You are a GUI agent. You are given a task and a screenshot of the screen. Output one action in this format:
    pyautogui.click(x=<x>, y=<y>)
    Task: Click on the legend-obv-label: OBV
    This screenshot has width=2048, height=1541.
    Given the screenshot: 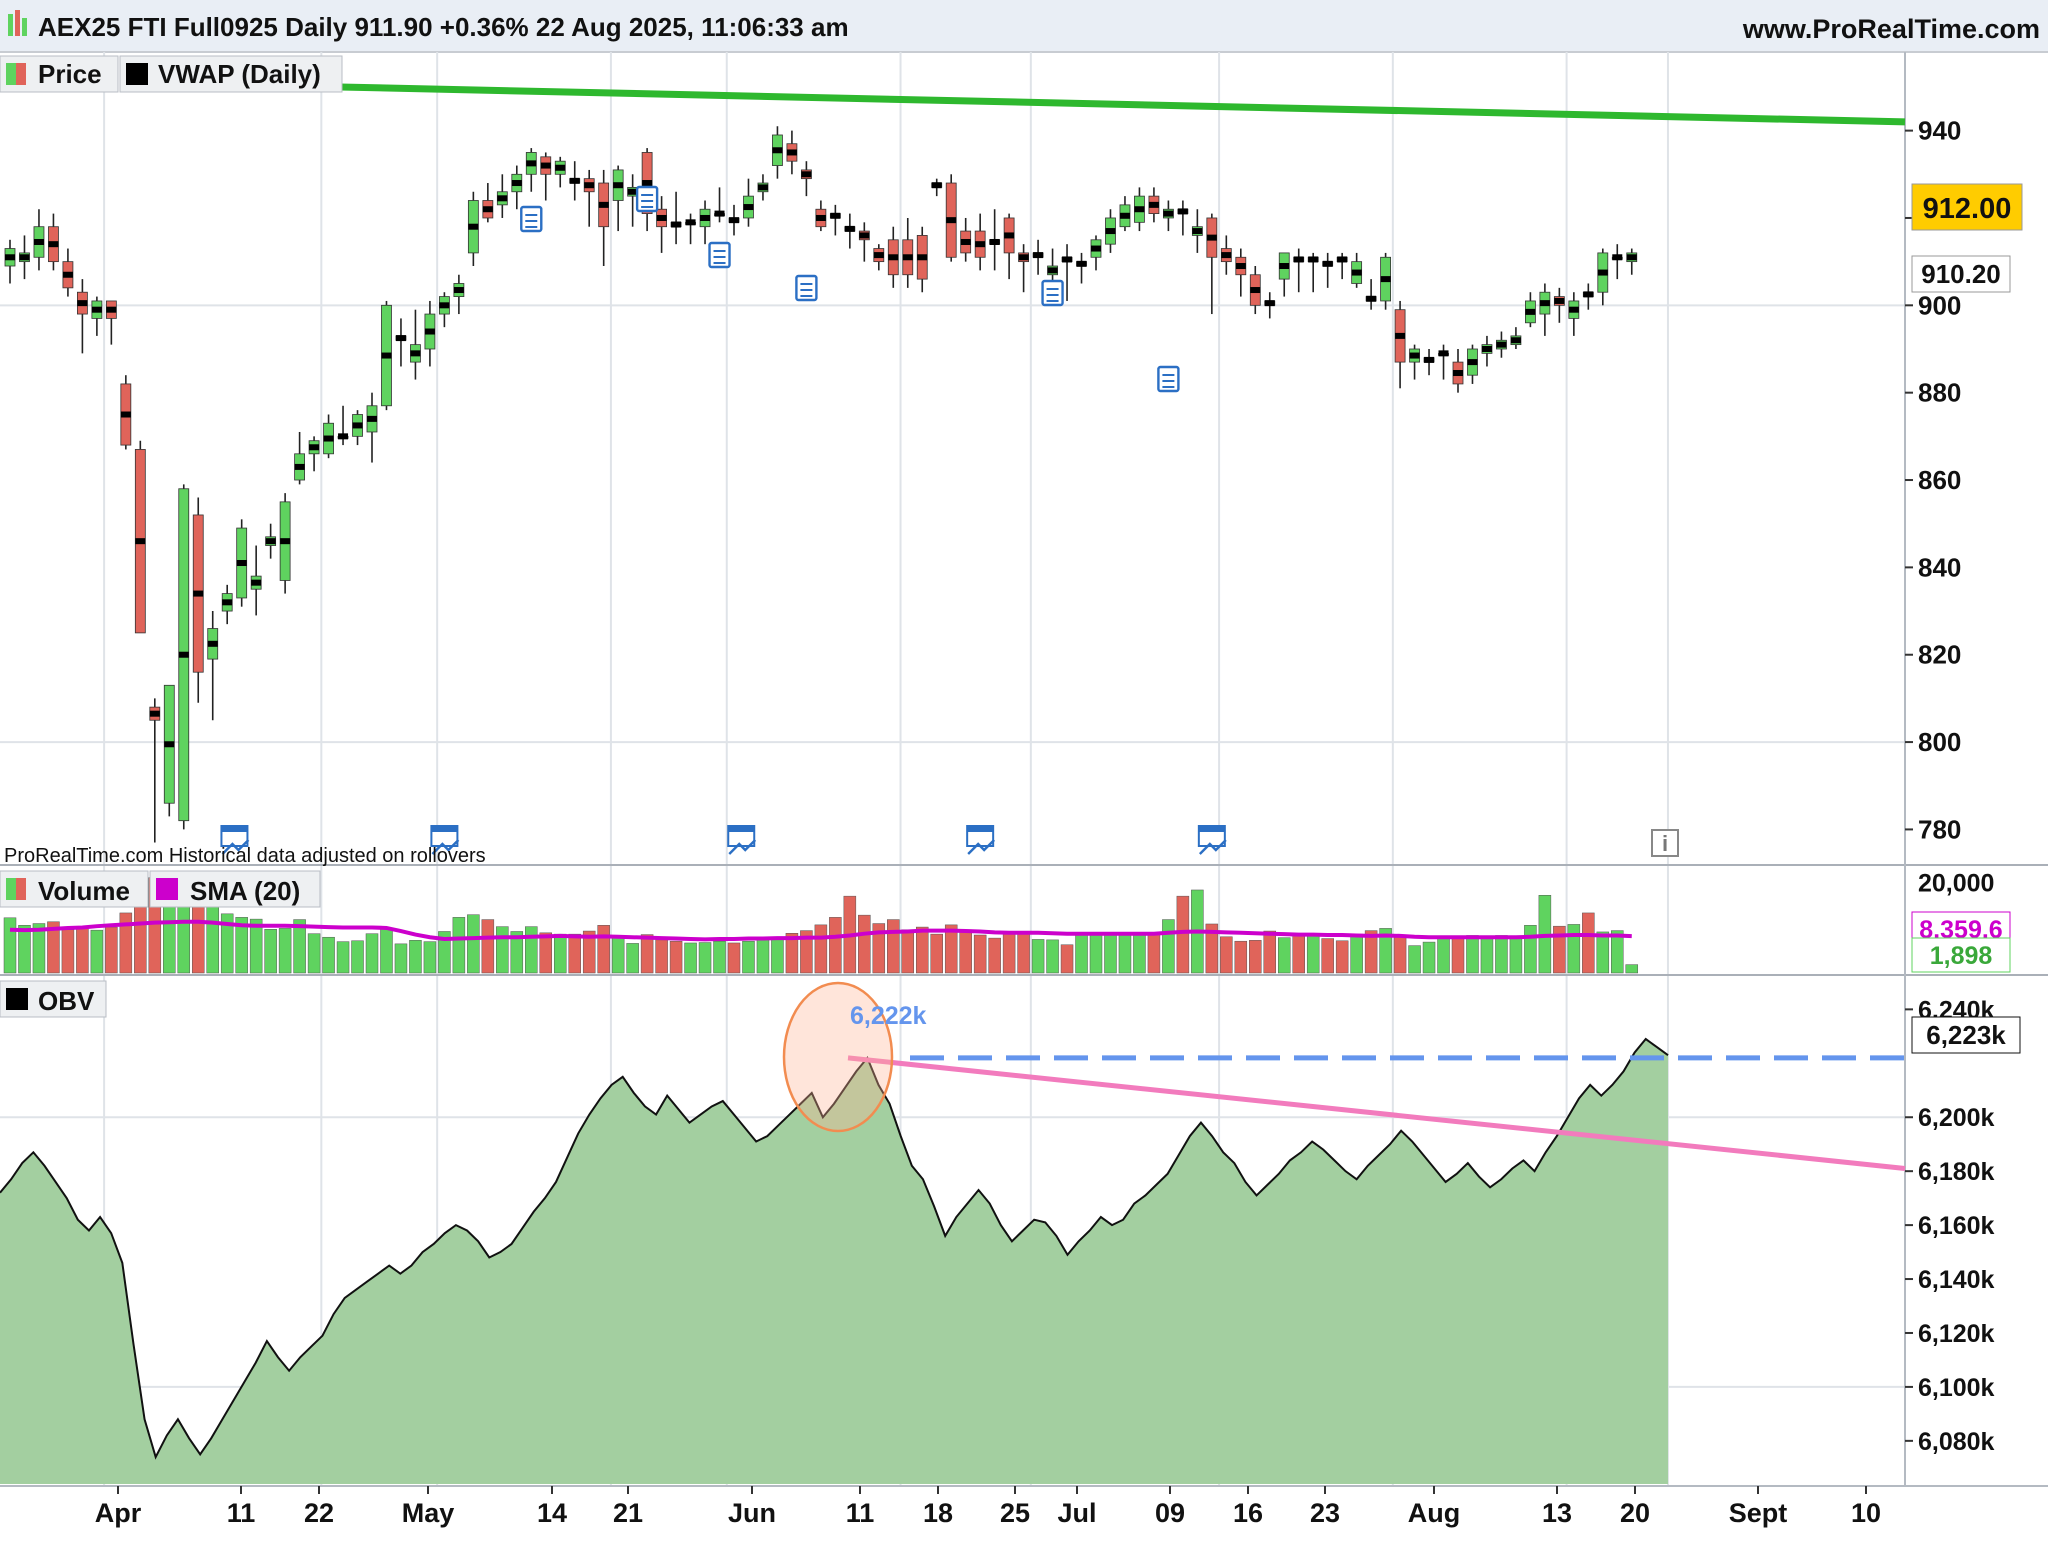 What is the action you would take?
    pyautogui.click(x=66, y=1001)
    